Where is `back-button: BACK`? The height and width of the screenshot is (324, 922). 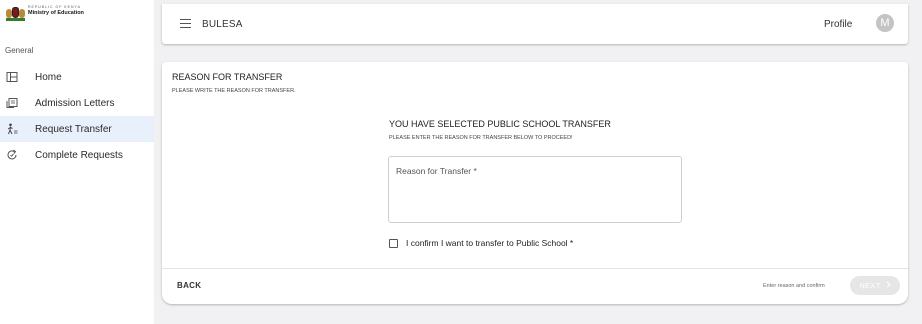 back-button: BACK is located at coordinates (189, 285).